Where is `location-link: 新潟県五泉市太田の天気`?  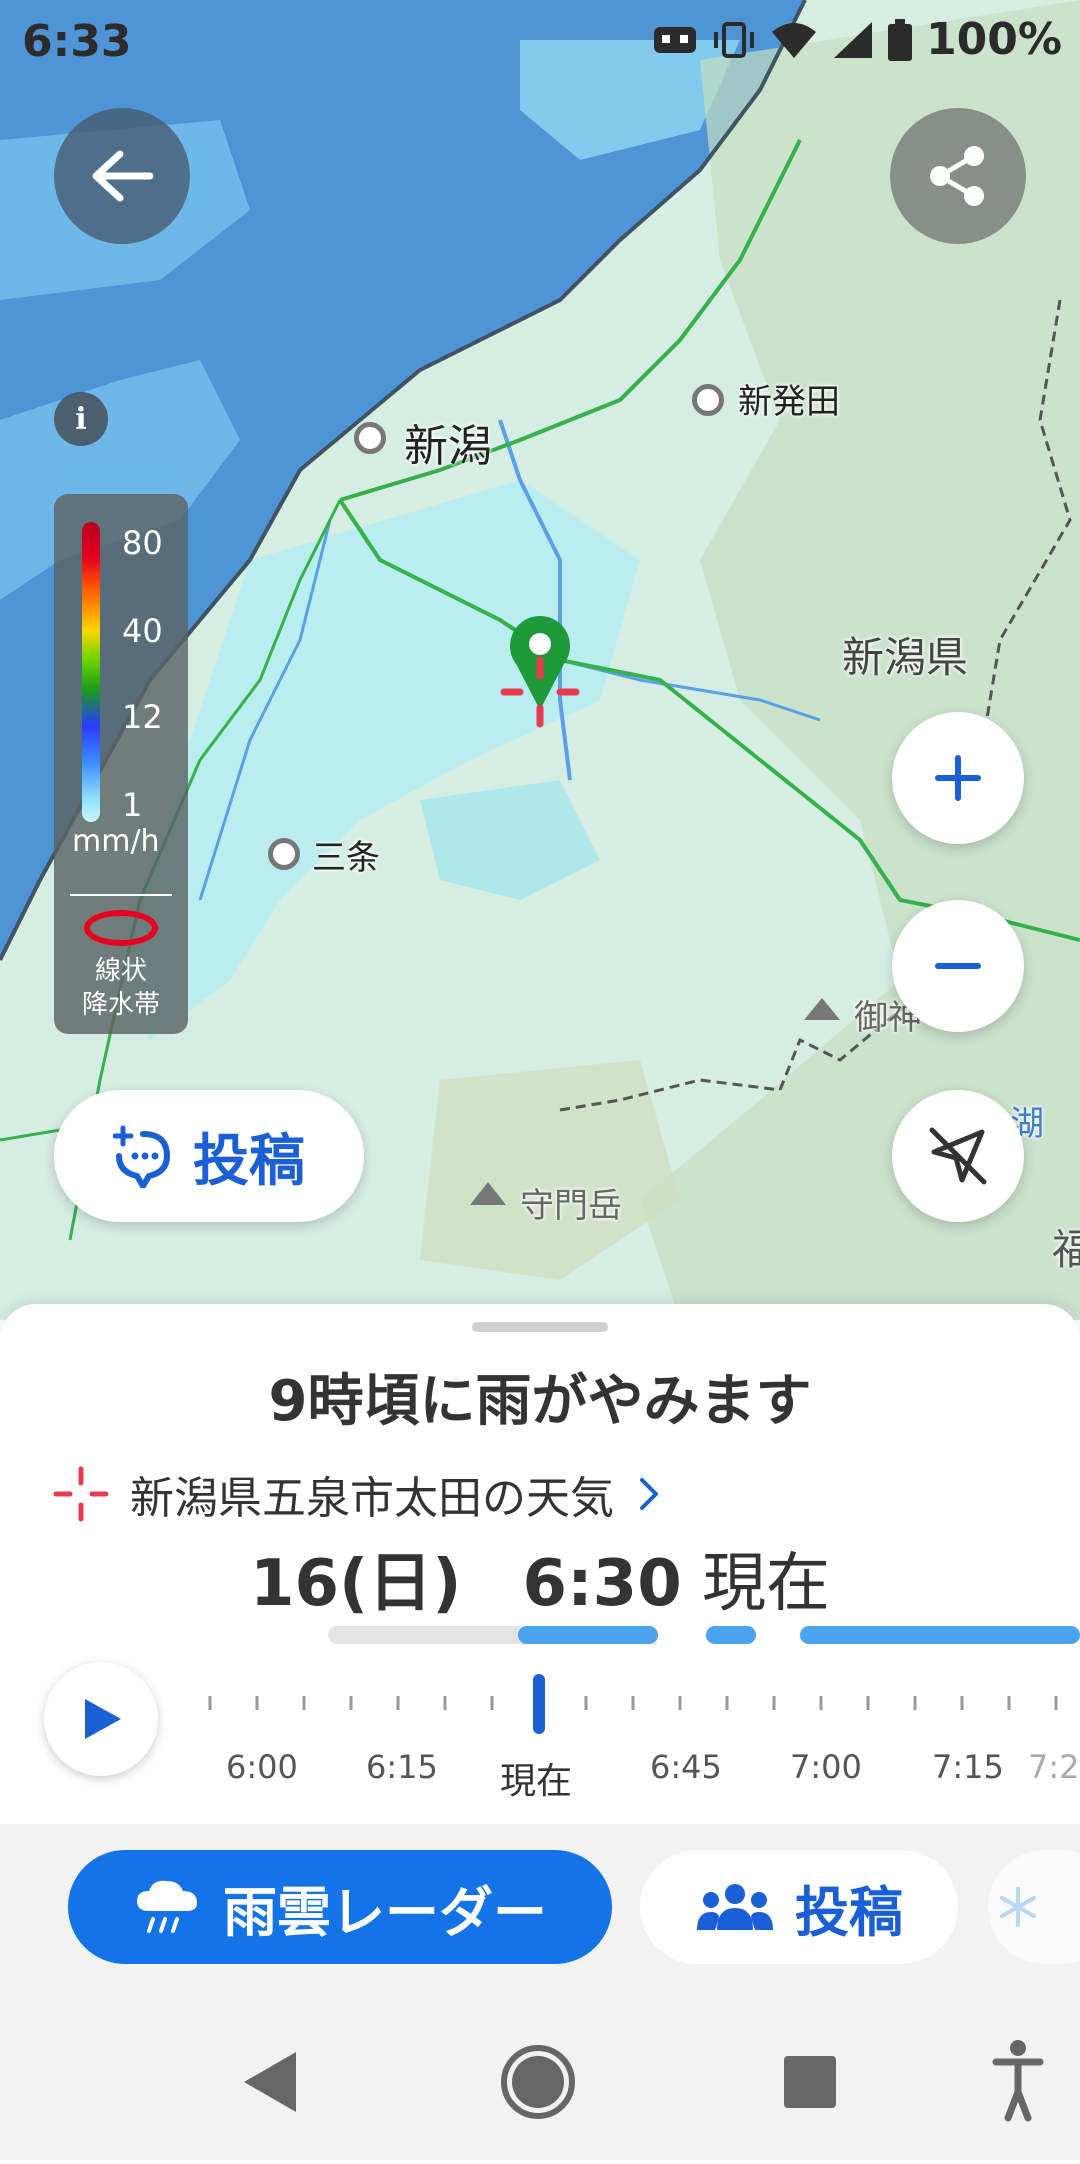 location-link: 新潟県五泉市太田の天気 is located at coordinates (358, 1494).